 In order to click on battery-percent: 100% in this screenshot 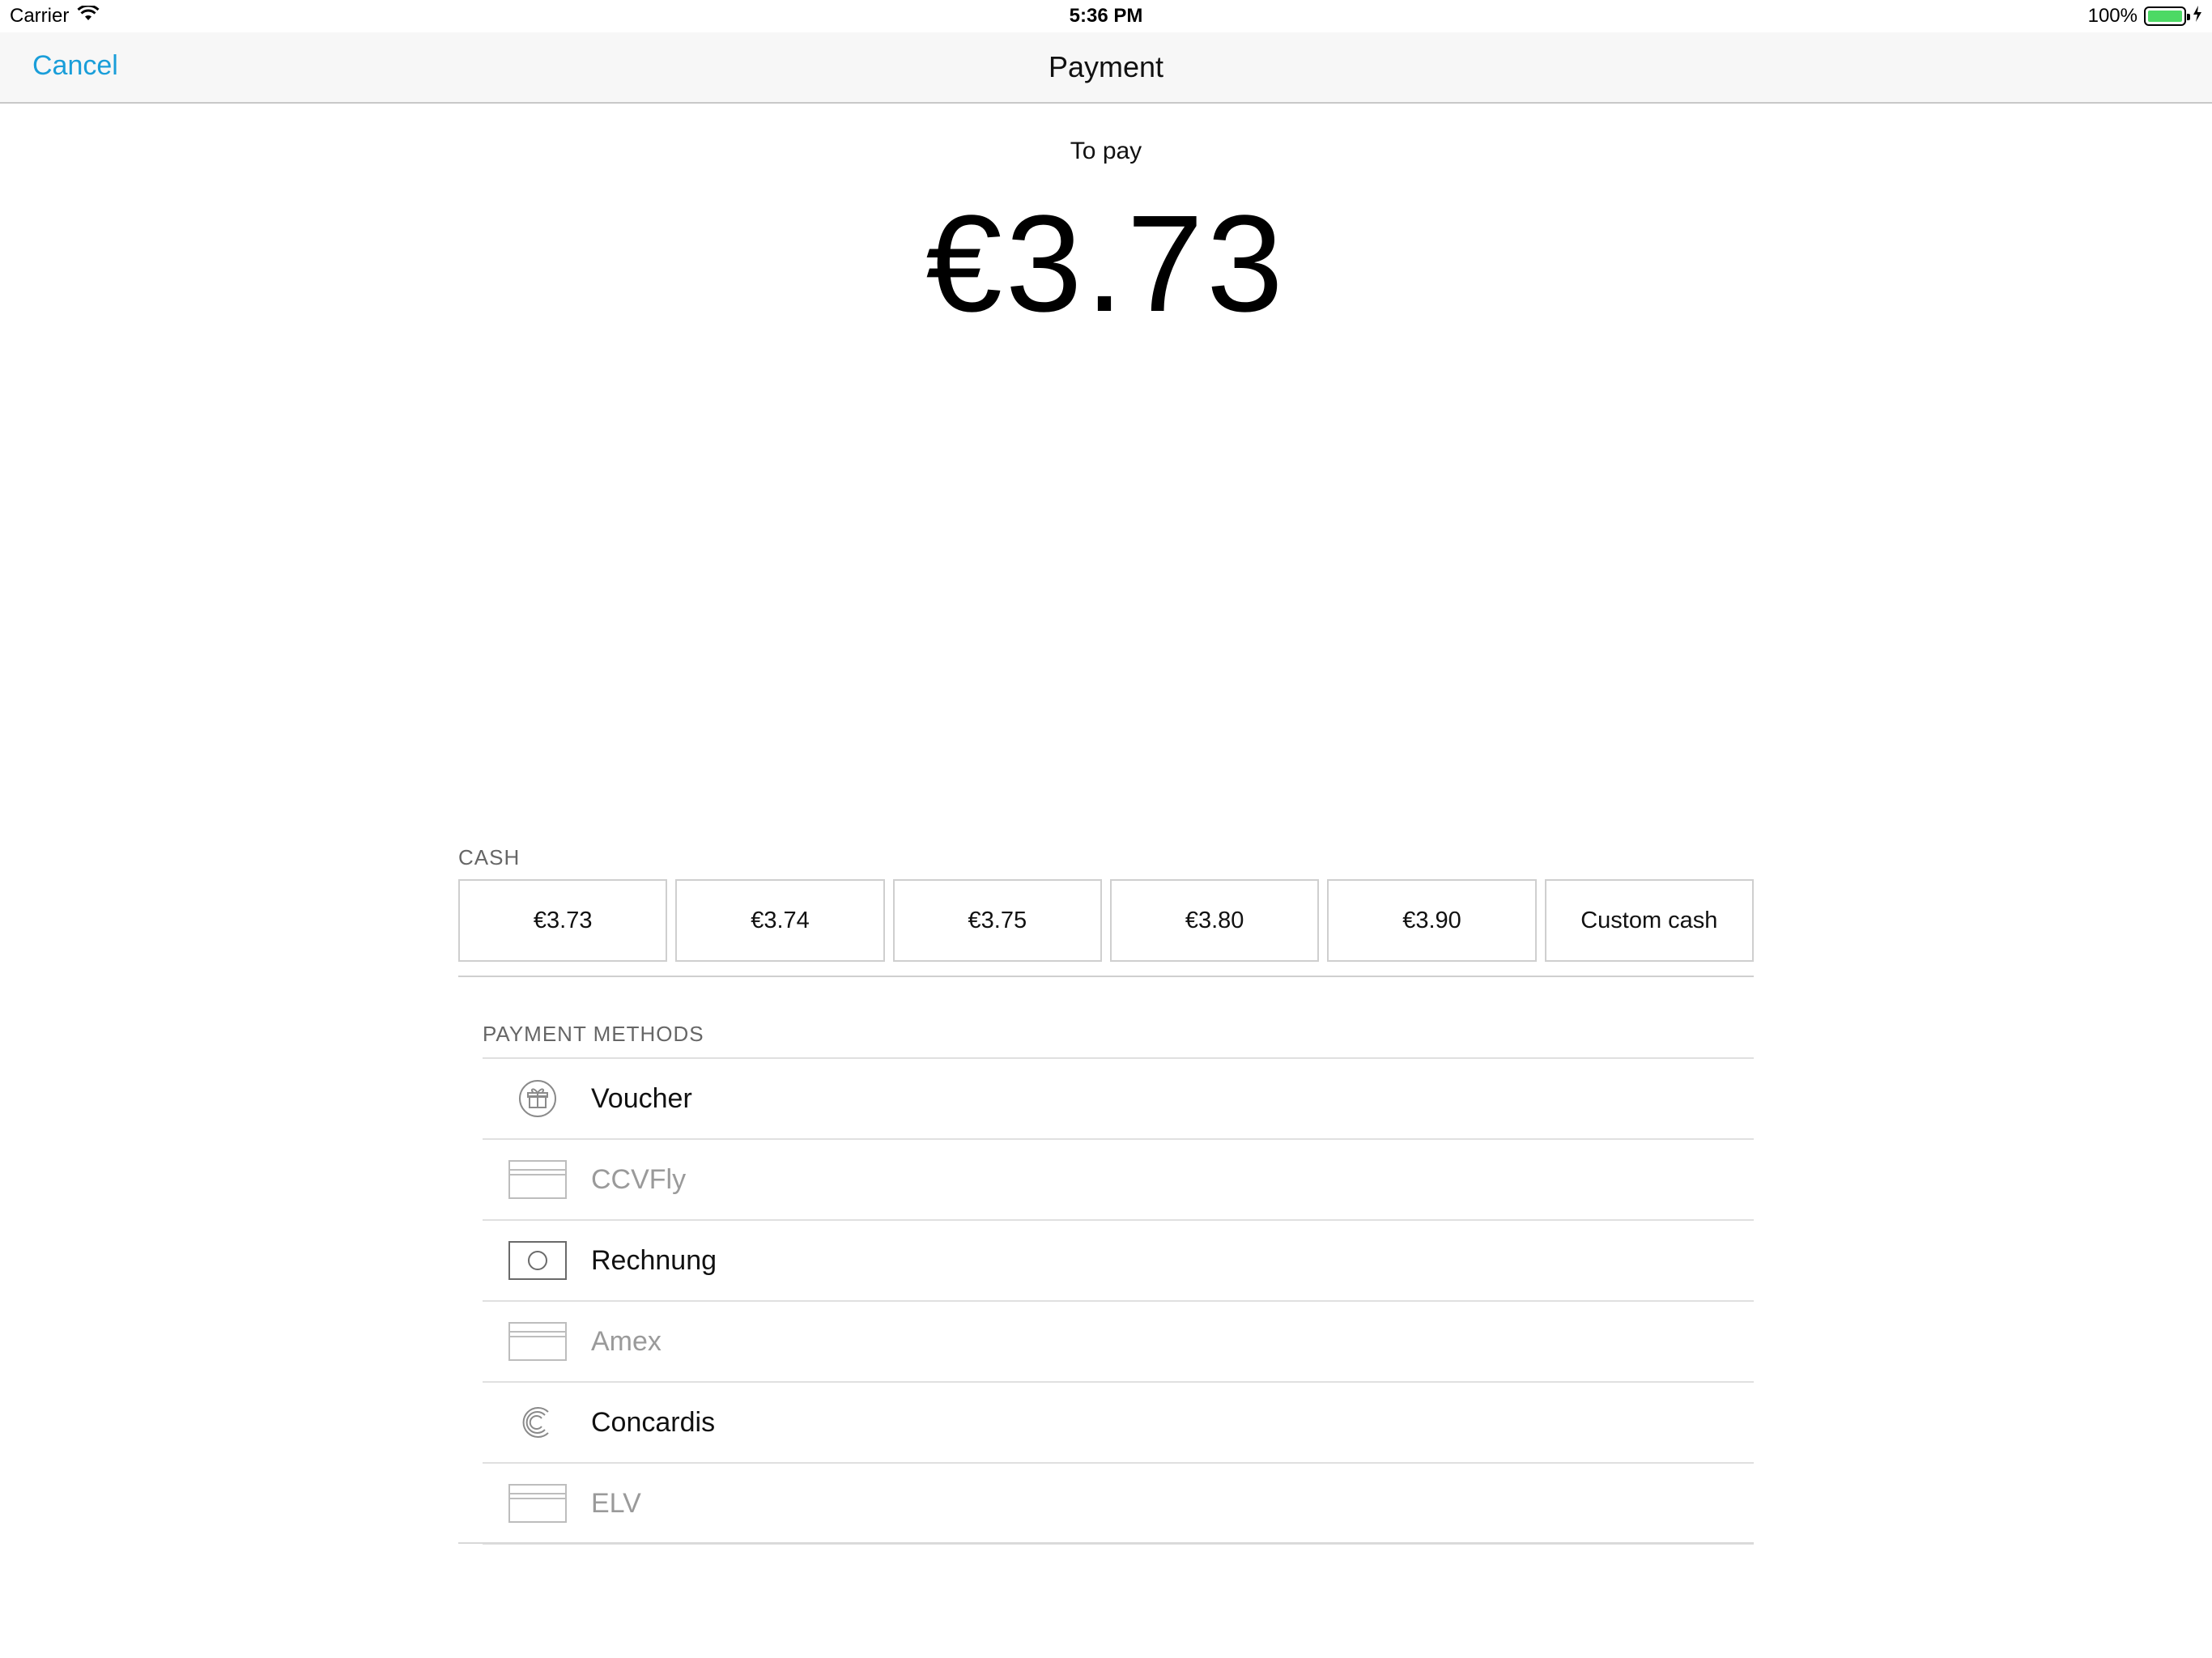, I will do `click(2113, 16)`.